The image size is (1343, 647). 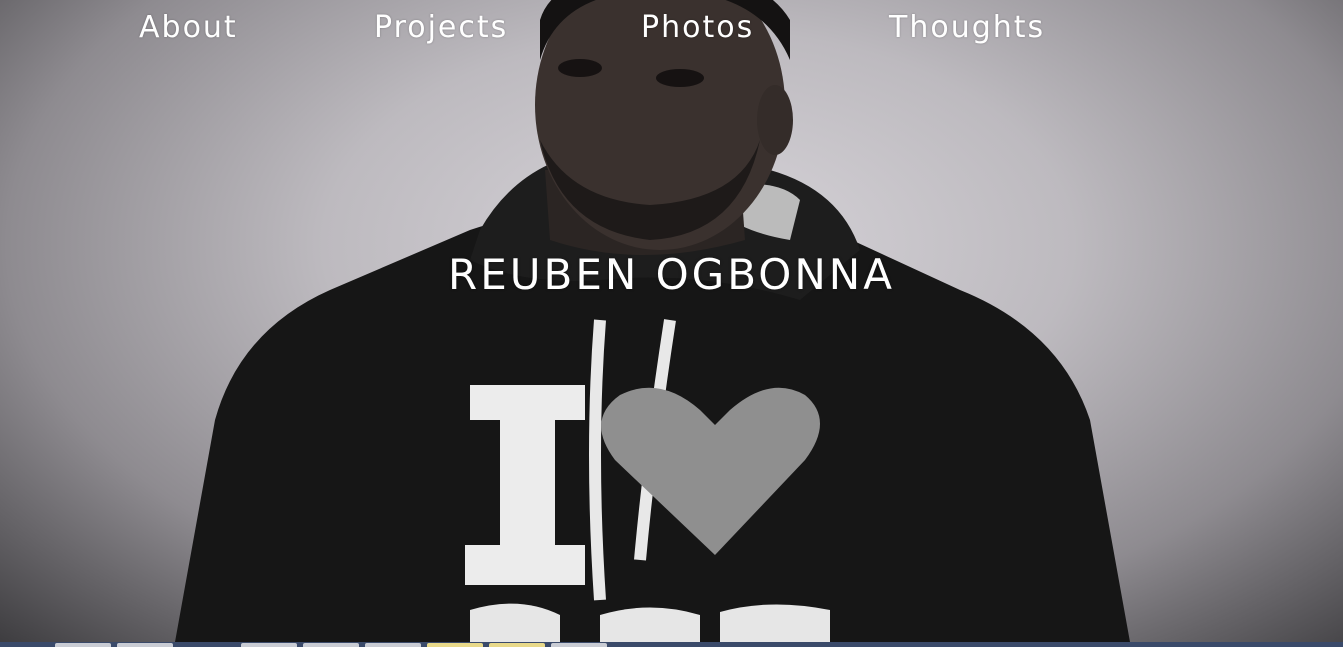 What do you see at coordinates (671, 274) in the screenshot?
I see `site-title: REUBEN OGBONNA` at bounding box center [671, 274].